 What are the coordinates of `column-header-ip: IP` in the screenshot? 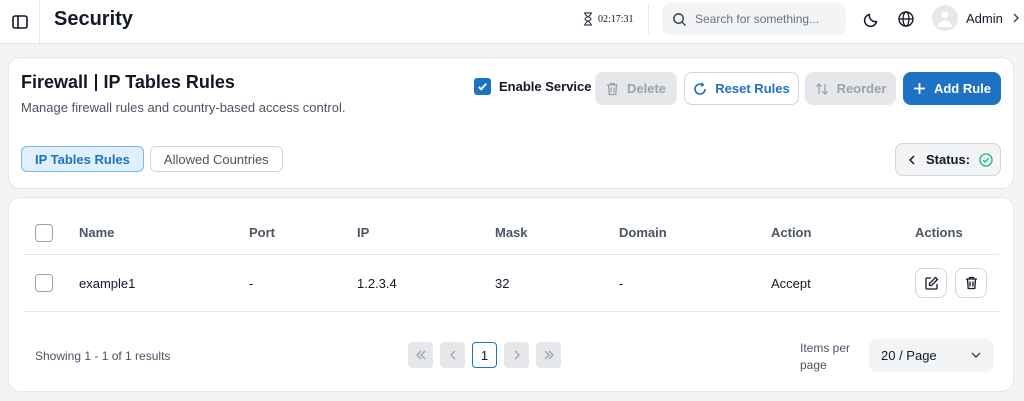 It's located at (363, 232).